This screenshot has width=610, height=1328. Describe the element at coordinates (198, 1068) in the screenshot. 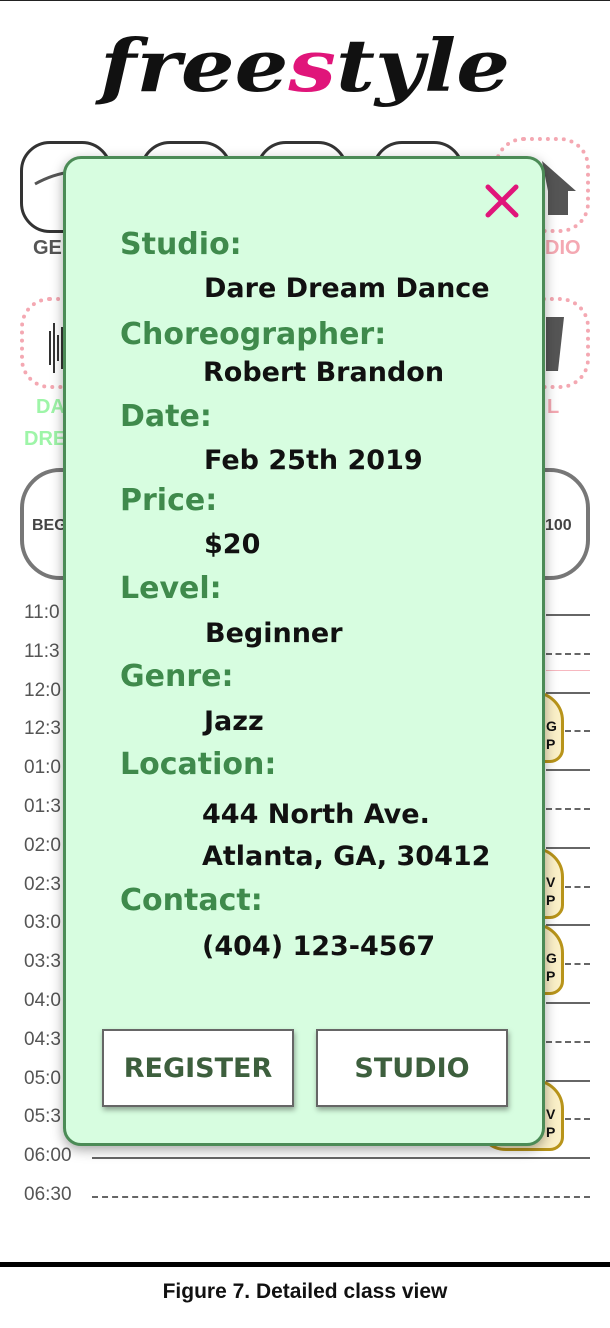

I see `register-button: REGISTER` at that location.